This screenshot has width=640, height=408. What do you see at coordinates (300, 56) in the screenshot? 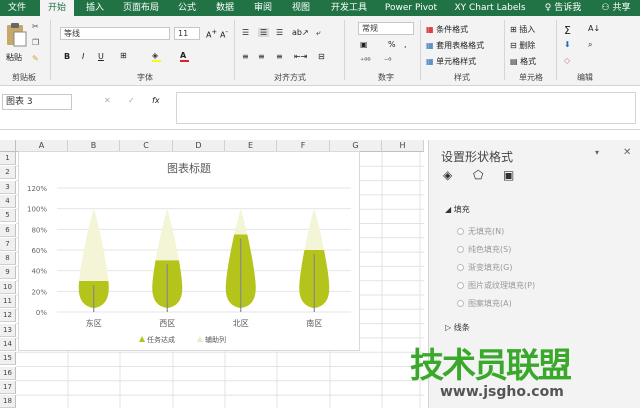
I see `indent-icon: ⇤⇥` at bounding box center [300, 56].